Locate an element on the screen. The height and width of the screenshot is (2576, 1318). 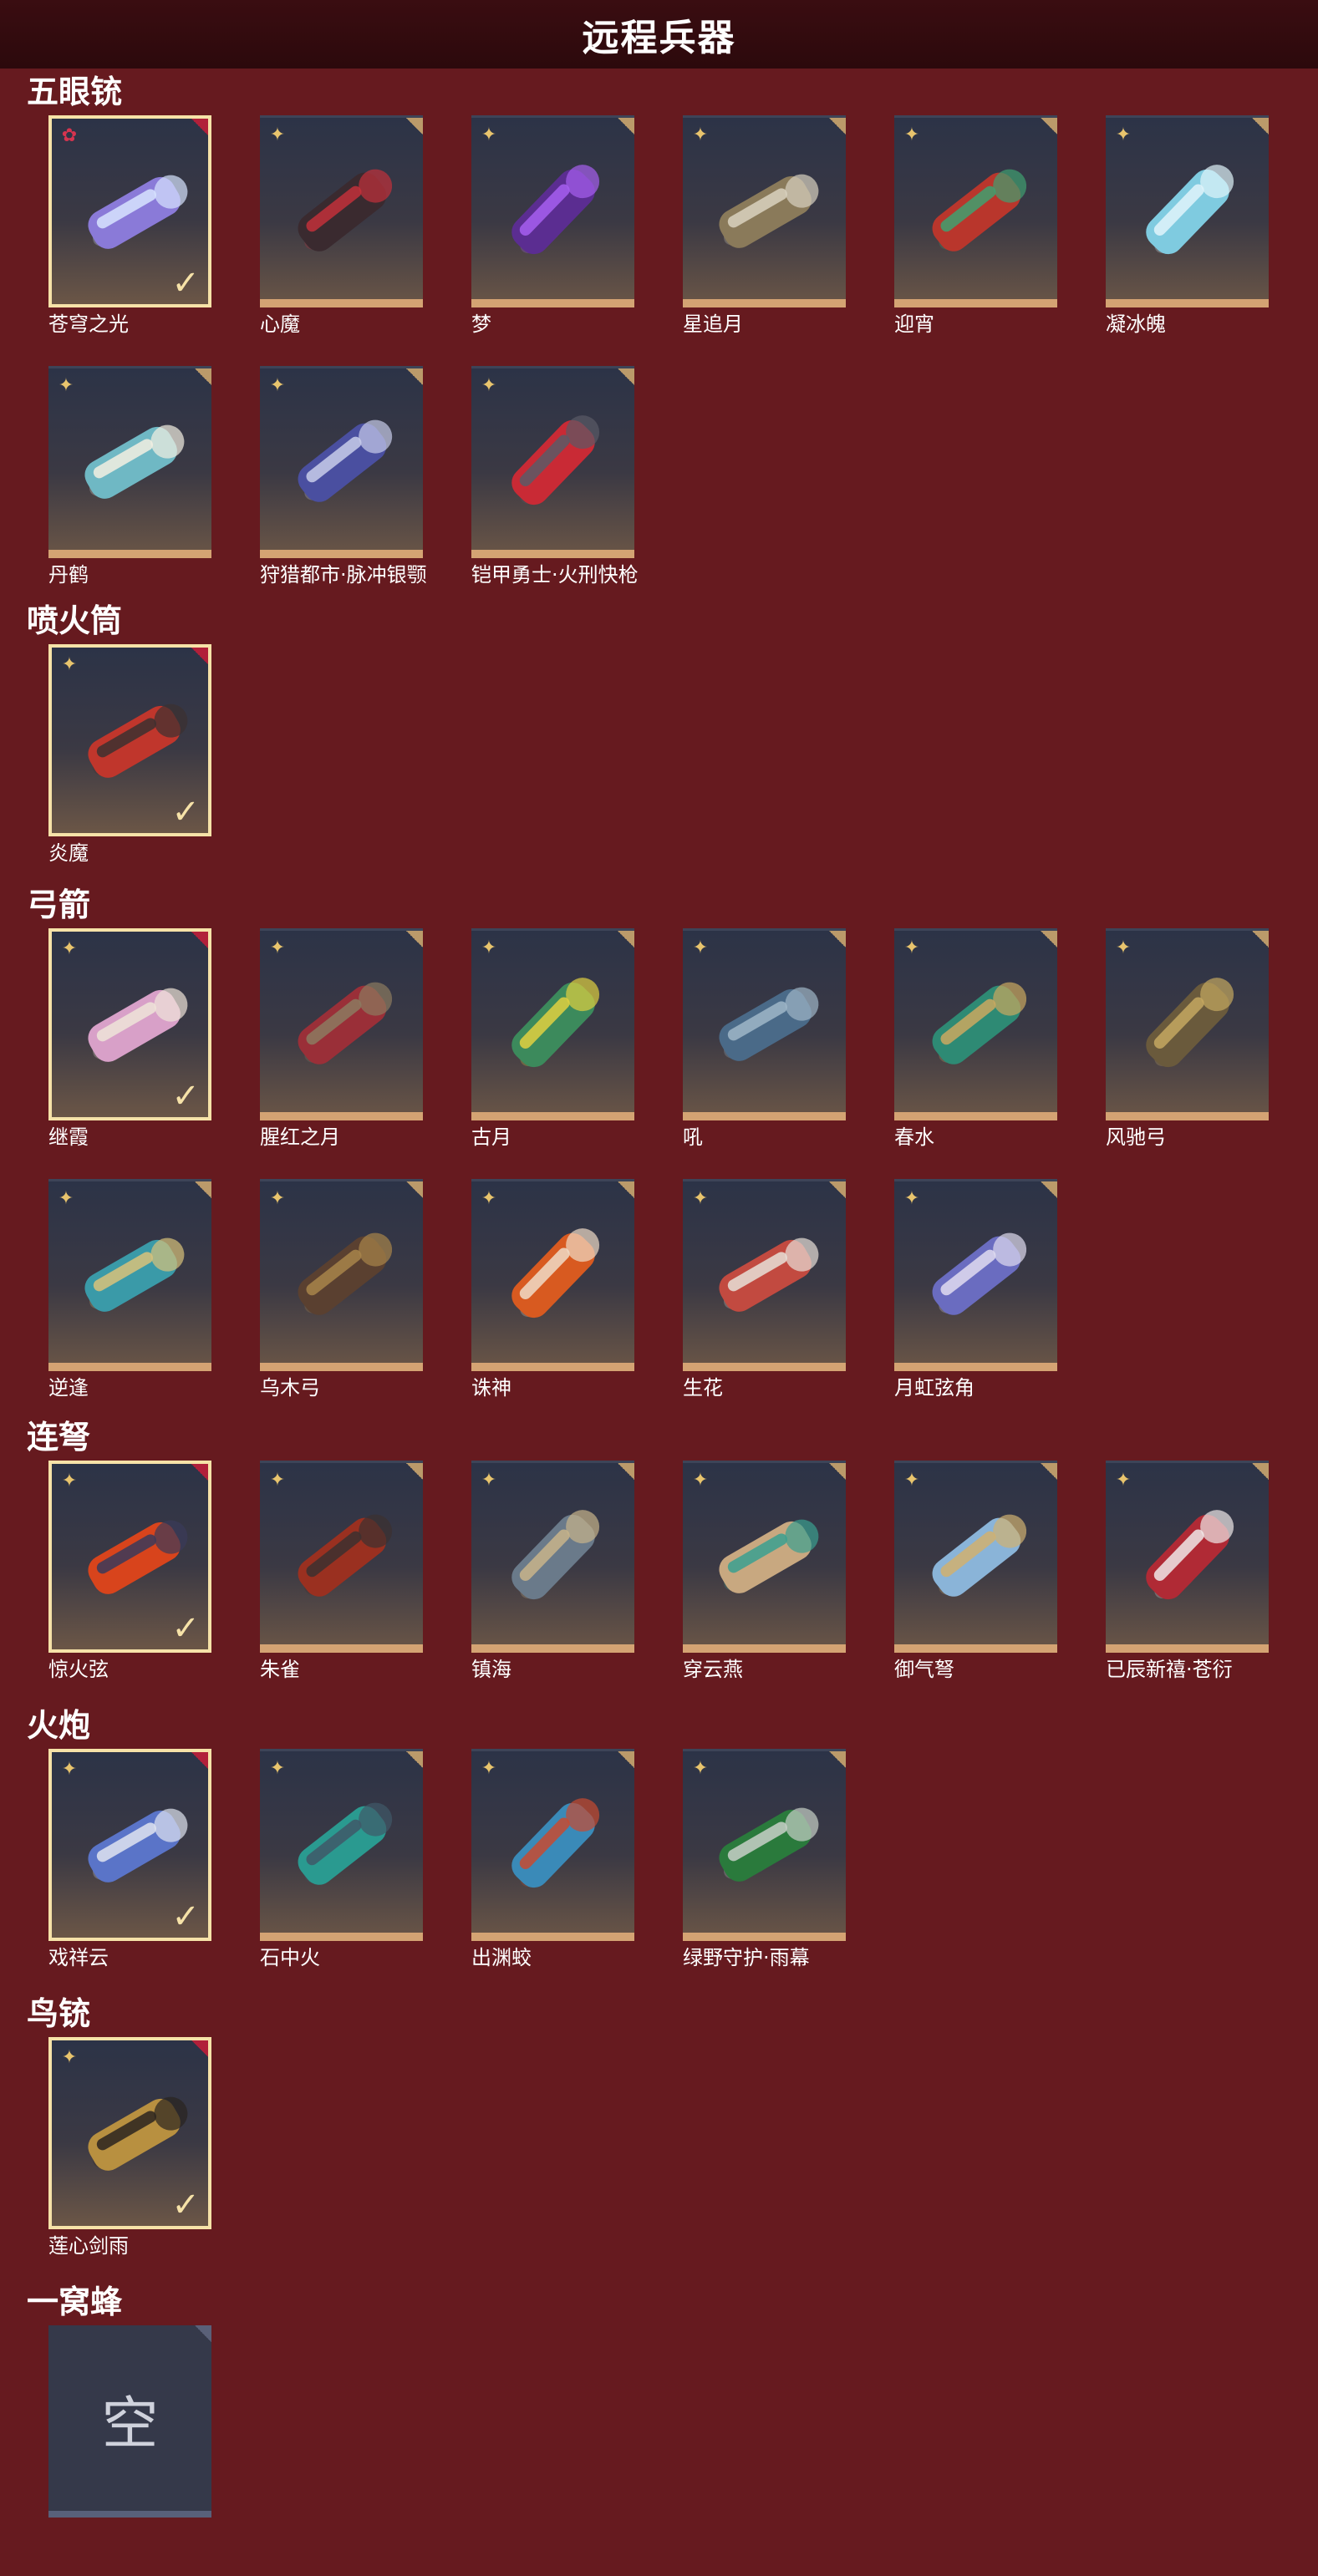
weapon-item: ✦ ✓ 戏祥云 is located at coordinates (129, 1874).